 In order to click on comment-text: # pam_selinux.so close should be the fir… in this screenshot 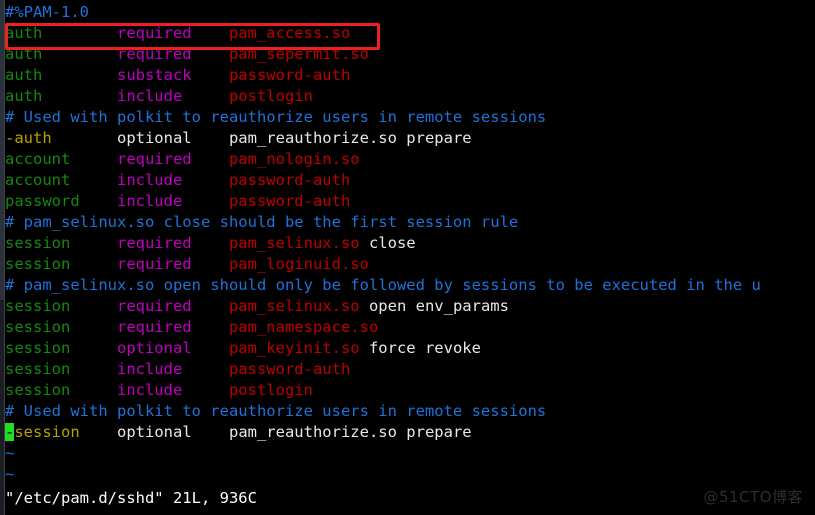, I will do `click(262, 222)`.